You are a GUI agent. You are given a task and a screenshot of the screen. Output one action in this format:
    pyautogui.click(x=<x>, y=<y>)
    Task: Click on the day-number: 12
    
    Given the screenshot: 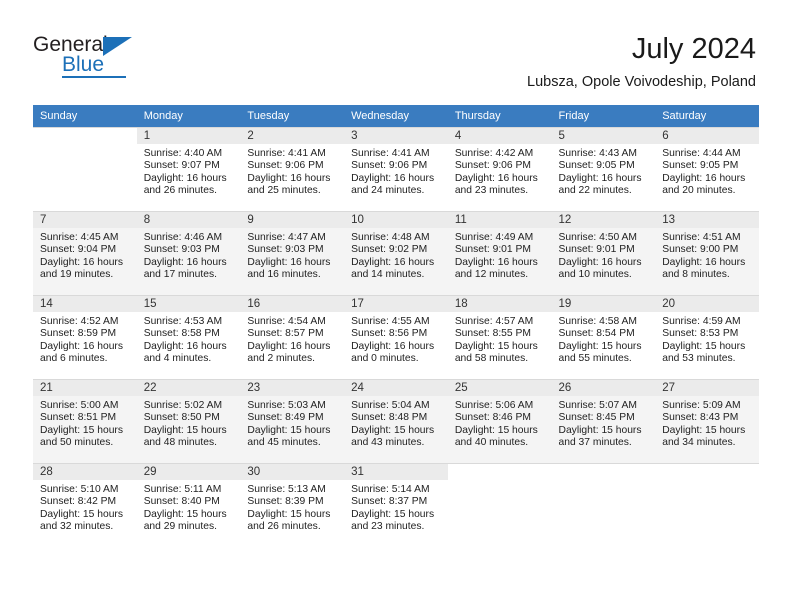 What is the action you would take?
    pyautogui.click(x=603, y=220)
    